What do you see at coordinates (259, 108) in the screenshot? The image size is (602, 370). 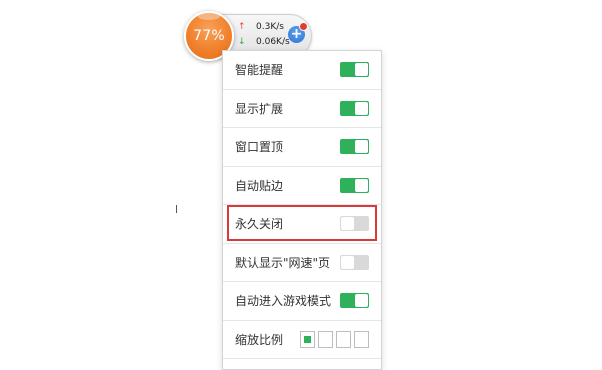 I see `menu-item-label: 显示扩展` at bounding box center [259, 108].